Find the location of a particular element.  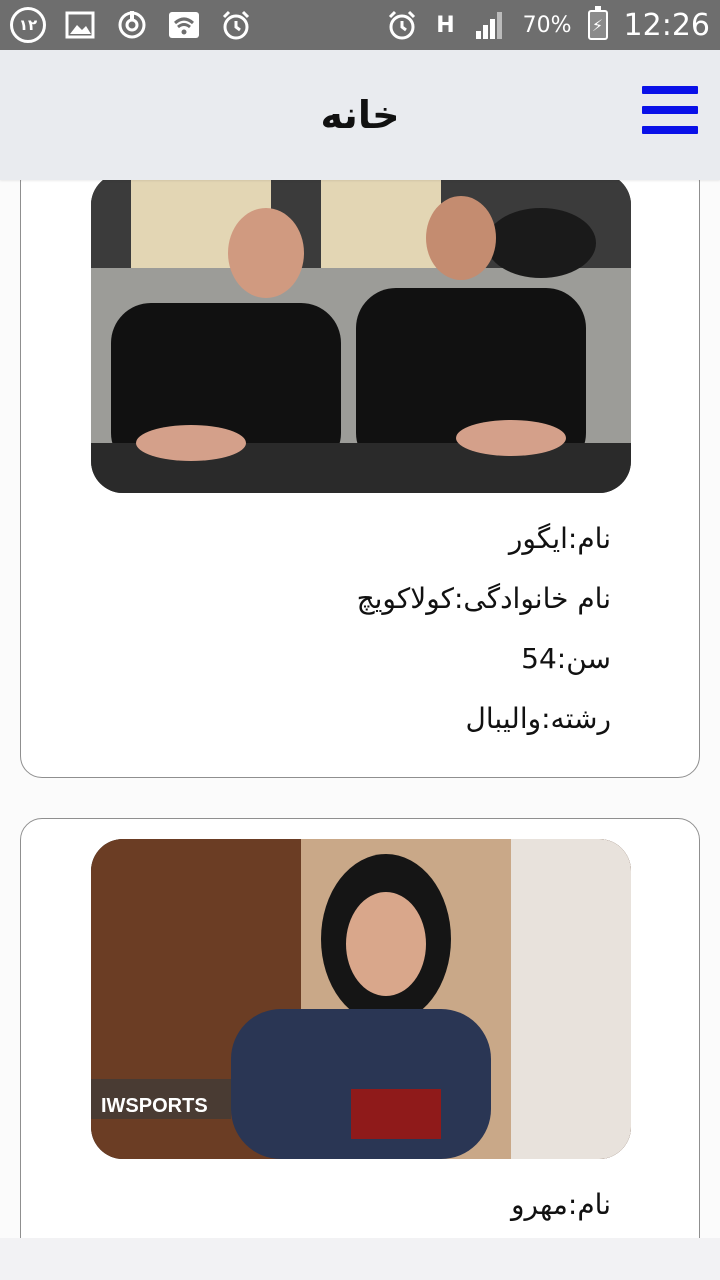

person-age: سن:54 is located at coordinates (566, 658).